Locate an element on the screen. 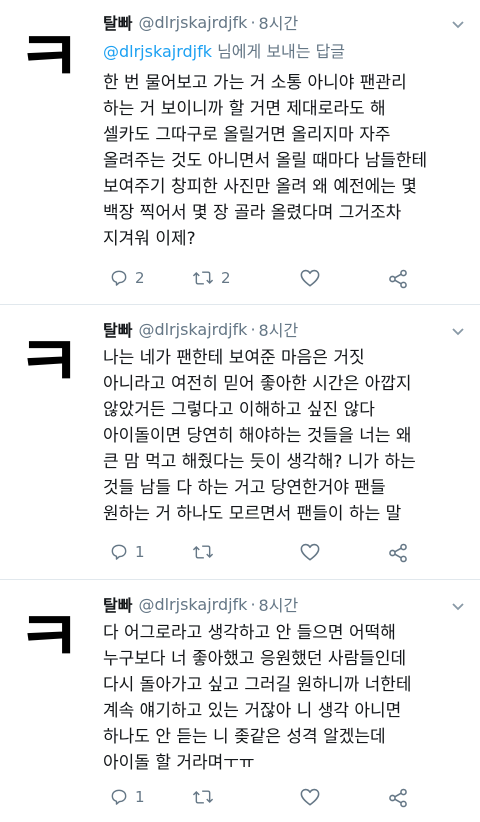 This screenshot has height=822, width=480. tweet-text-line: 아이돌이면 당연히 해야하는 것들을 너는 왜 is located at coordinates (257, 436).